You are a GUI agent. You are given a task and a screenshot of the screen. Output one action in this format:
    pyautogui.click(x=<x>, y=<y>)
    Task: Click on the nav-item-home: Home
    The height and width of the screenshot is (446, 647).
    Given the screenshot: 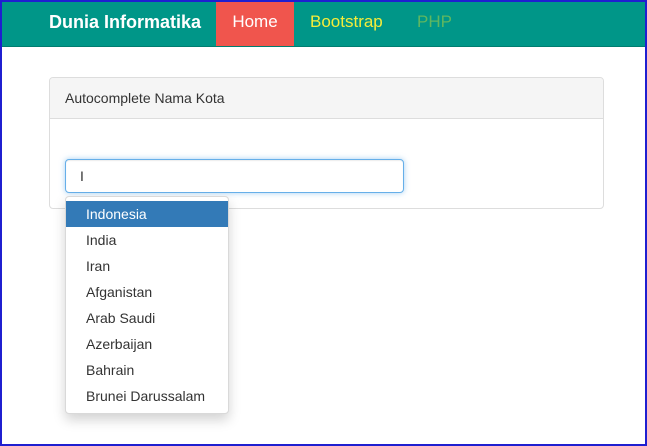 What is the action you would take?
    pyautogui.click(x=255, y=23)
    